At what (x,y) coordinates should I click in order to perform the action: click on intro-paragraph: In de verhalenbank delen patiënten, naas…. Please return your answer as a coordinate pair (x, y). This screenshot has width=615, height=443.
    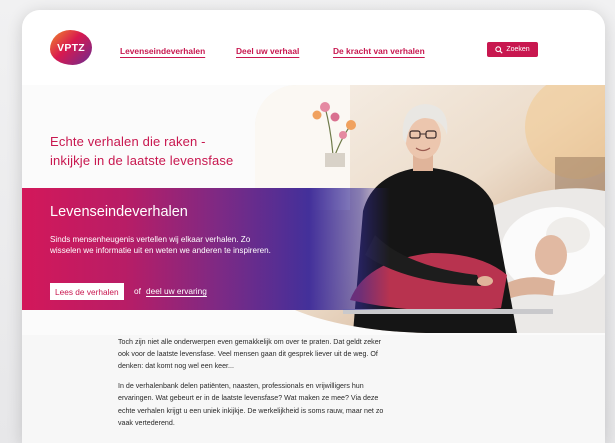
    Looking at the image, I should click on (251, 404).